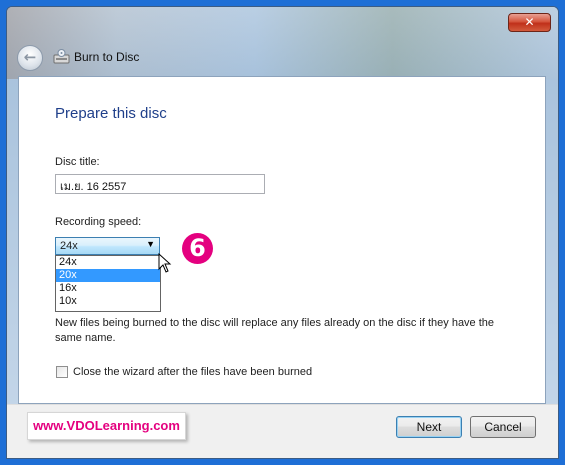 Image resolution: width=565 pixels, height=465 pixels. Describe the element at coordinates (111, 113) in the screenshot. I see `page-heading: Prepare this disc` at that location.